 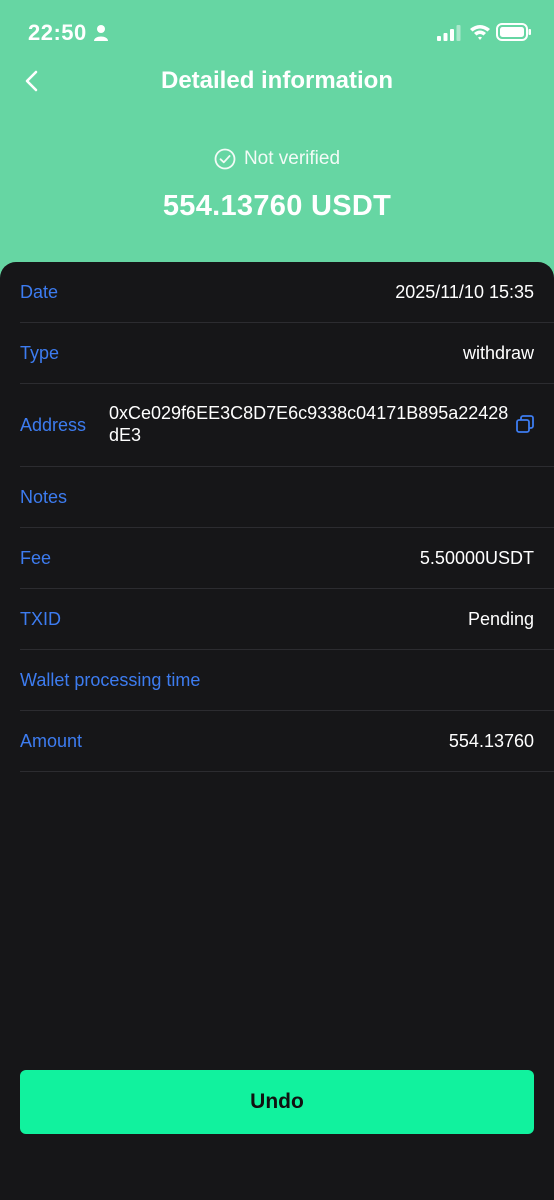 I want to click on verification-status-text: Not verified, so click(x=292, y=158).